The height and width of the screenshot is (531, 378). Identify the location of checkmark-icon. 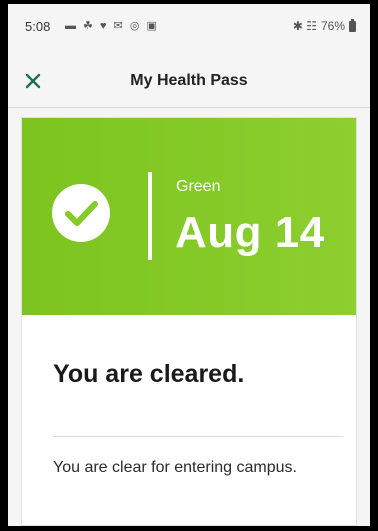
(81, 213).